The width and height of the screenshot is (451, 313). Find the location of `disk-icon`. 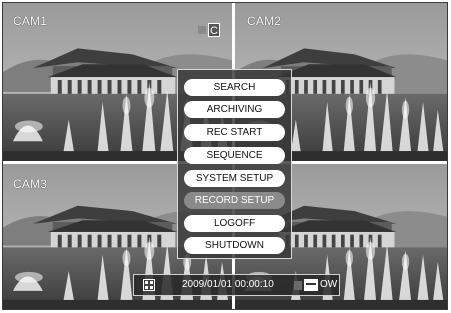

disk-icon is located at coordinates (311, 285).